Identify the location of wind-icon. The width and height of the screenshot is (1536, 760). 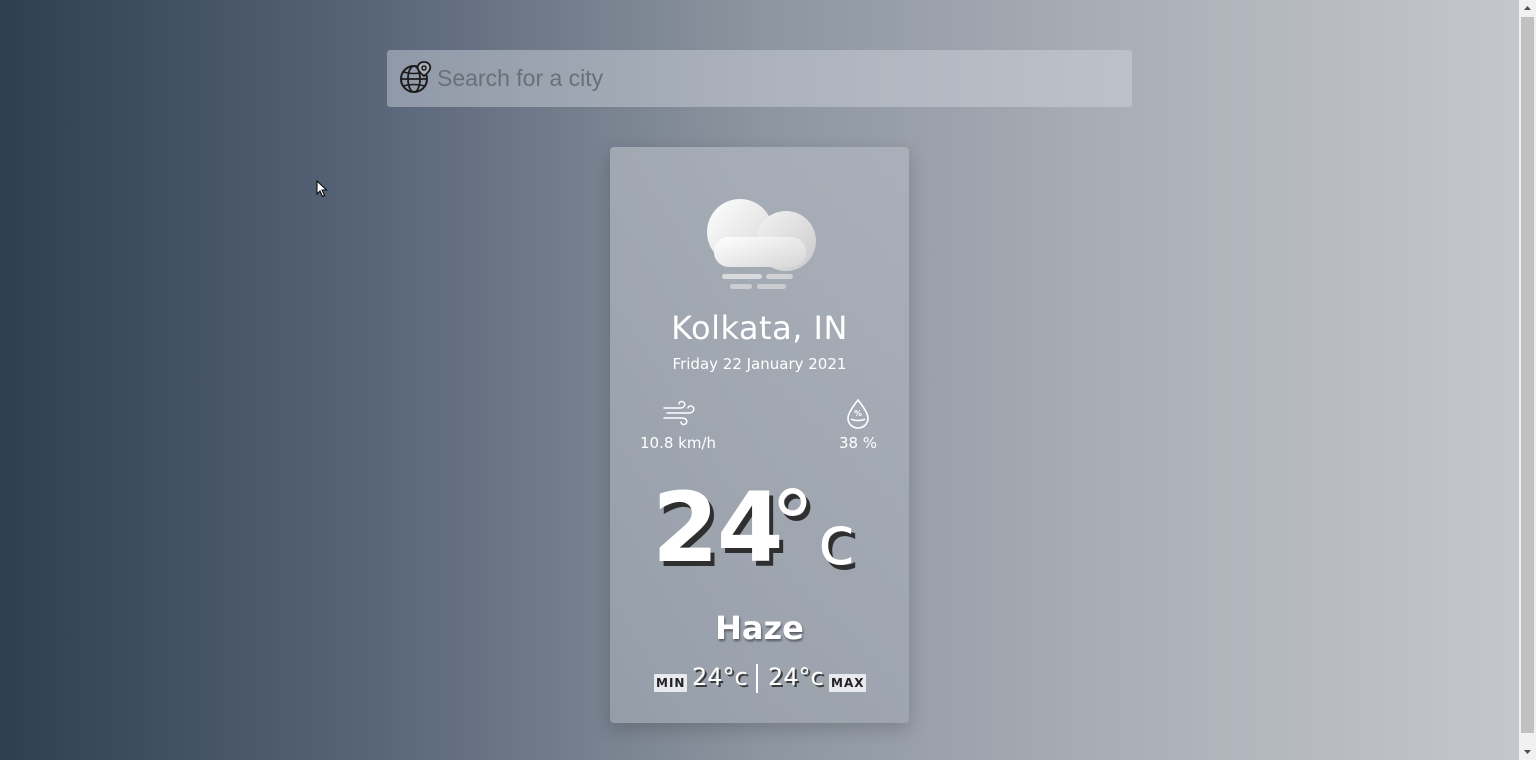
(679, 413).